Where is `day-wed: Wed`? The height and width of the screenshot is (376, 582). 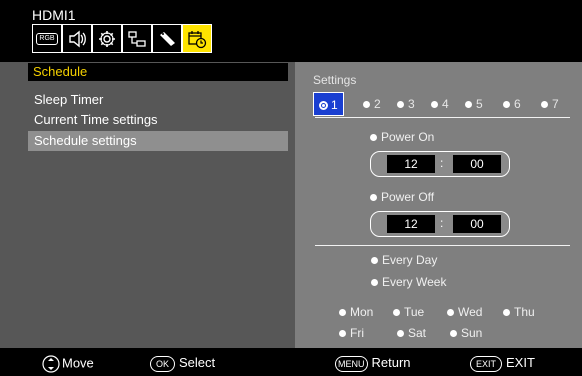 day-wed: Wed is located at coordinates (464, 312).